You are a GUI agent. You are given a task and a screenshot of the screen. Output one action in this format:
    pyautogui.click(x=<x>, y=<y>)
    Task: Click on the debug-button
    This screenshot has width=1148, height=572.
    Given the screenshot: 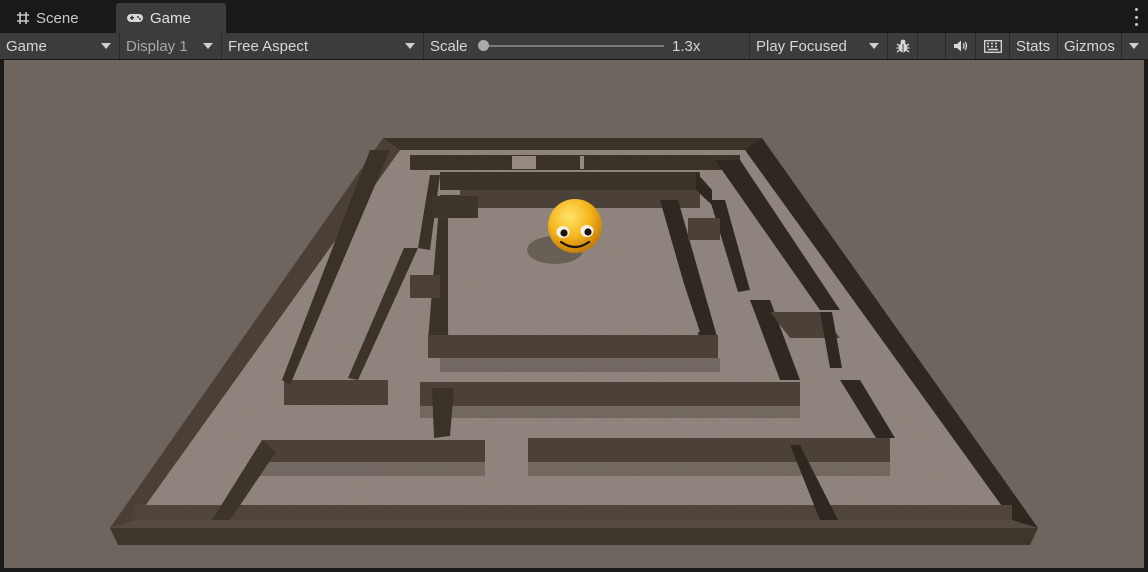 What is the action you would take?
    pyautogui.click(x=903, y=46)
    